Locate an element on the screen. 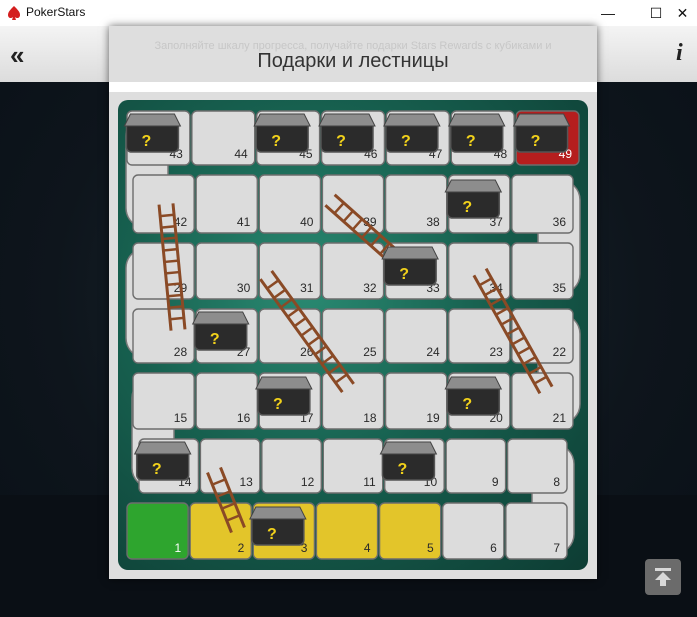  cell-number: 23 is located at coordinates (496, 352).